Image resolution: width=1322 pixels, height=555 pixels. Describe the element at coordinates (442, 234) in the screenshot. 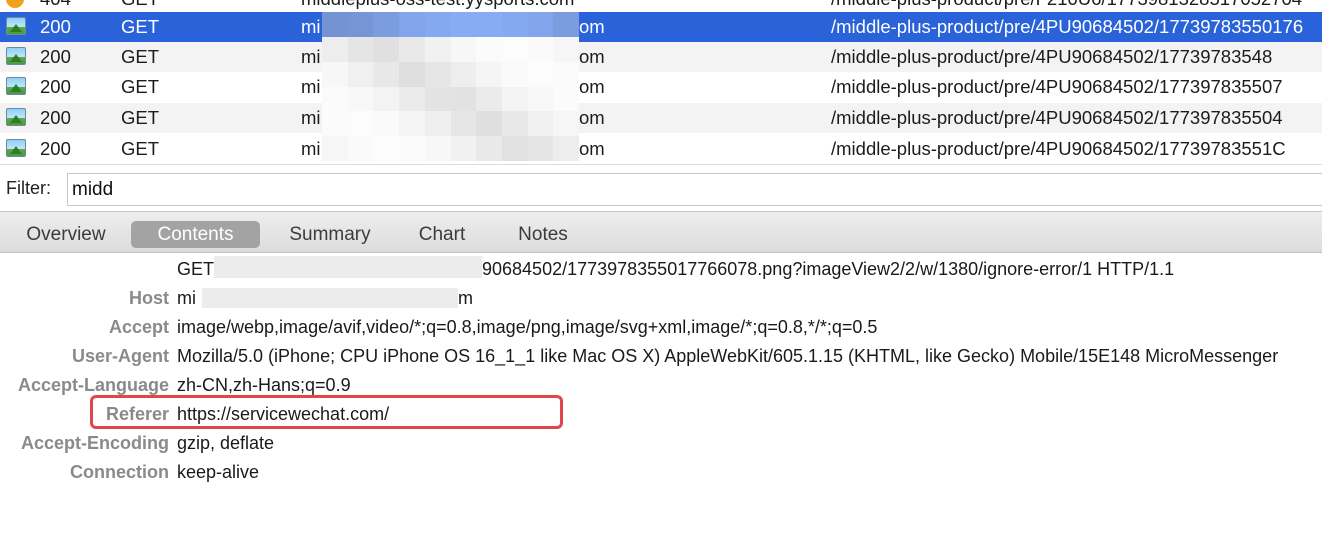

I see `tab-chart: Chart` at that location.